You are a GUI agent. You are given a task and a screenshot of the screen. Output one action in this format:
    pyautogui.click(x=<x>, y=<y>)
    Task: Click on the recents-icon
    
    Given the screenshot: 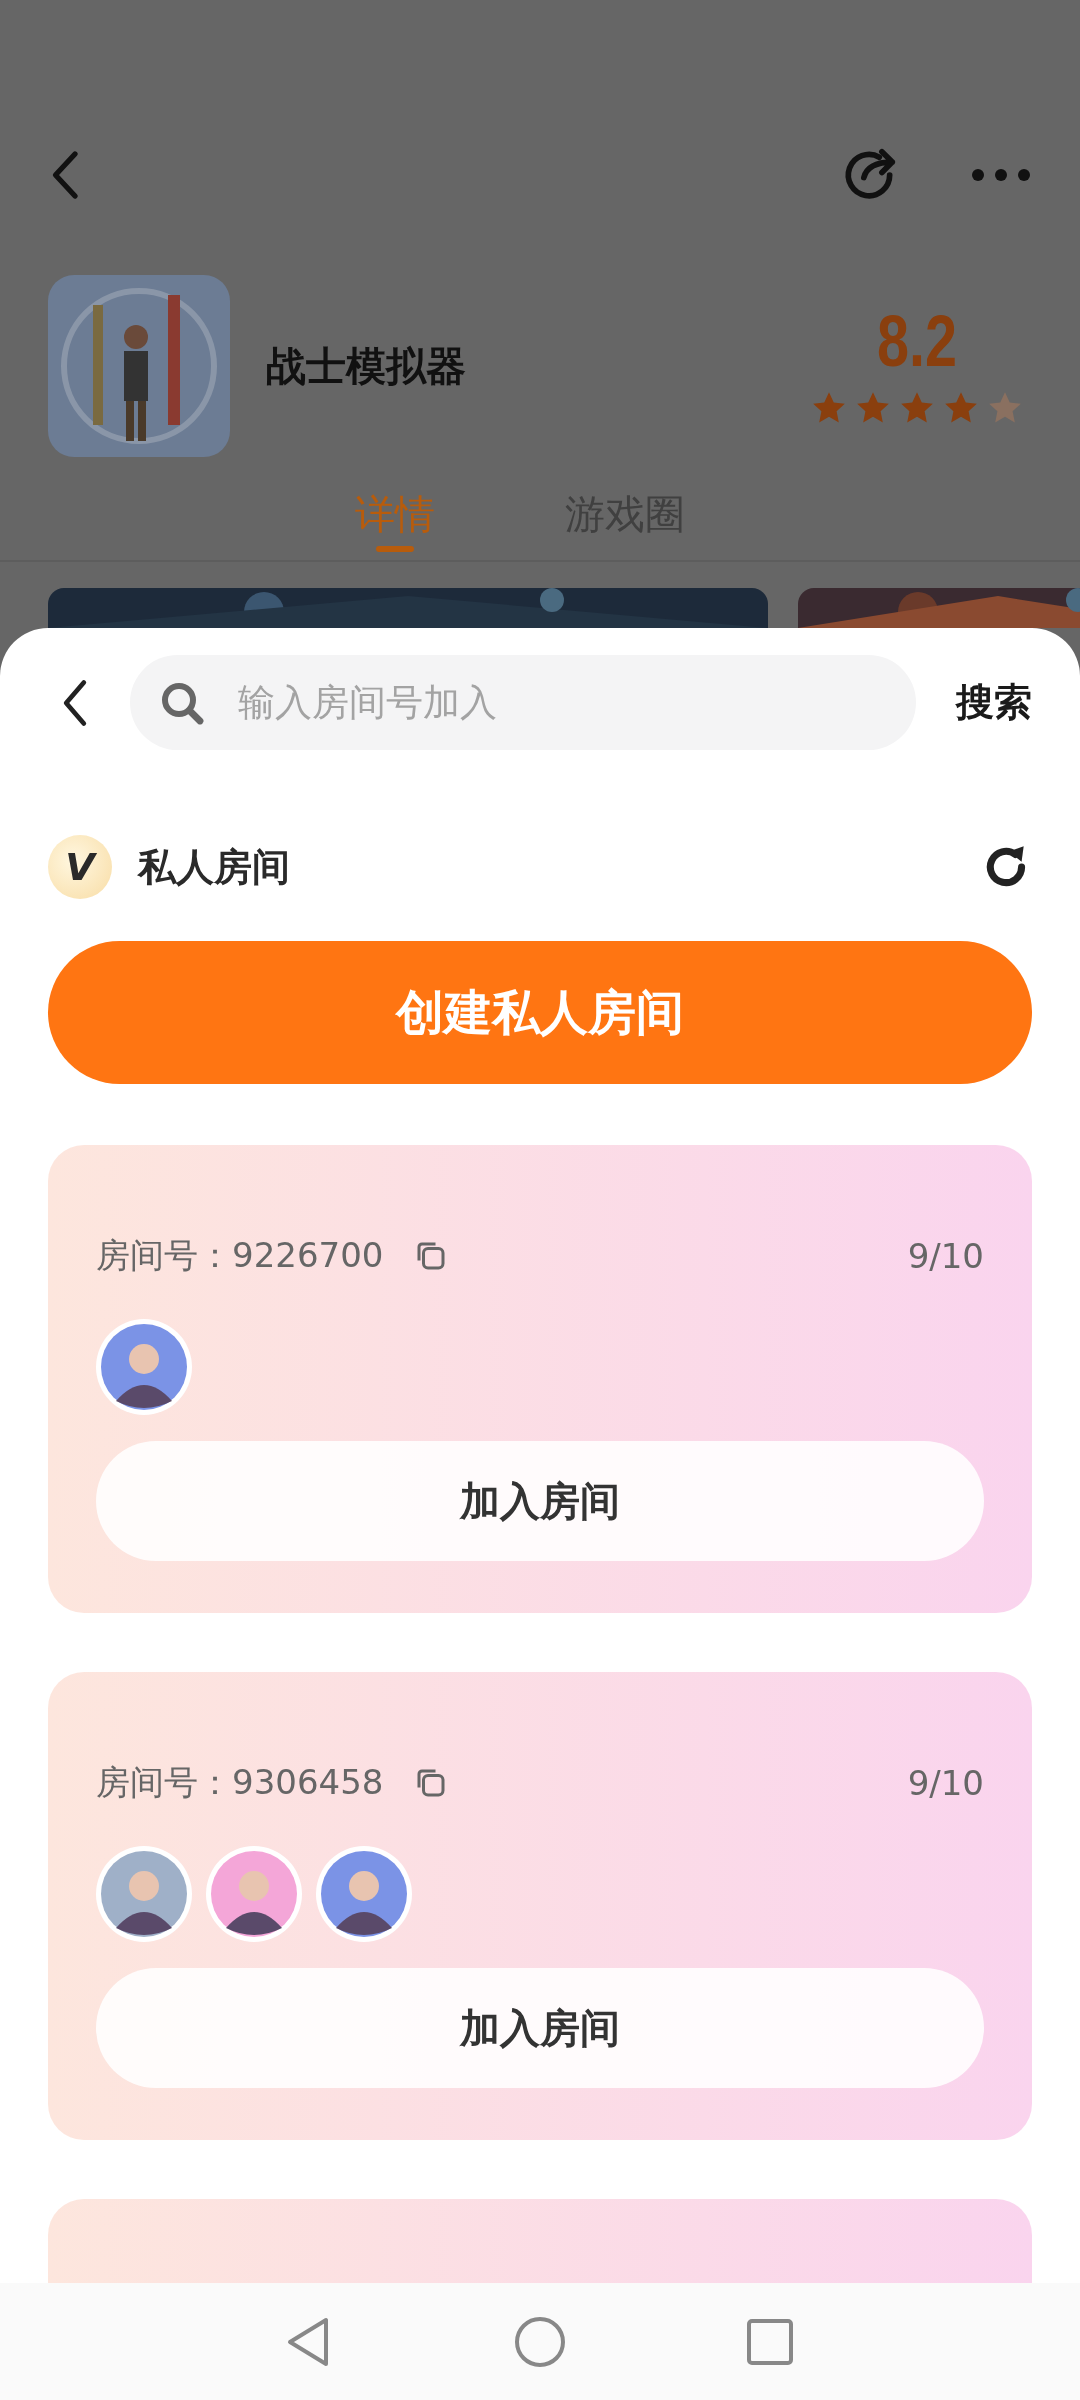 What is the action you would take?
    pyautogui.click(x=770, y=2341)
    